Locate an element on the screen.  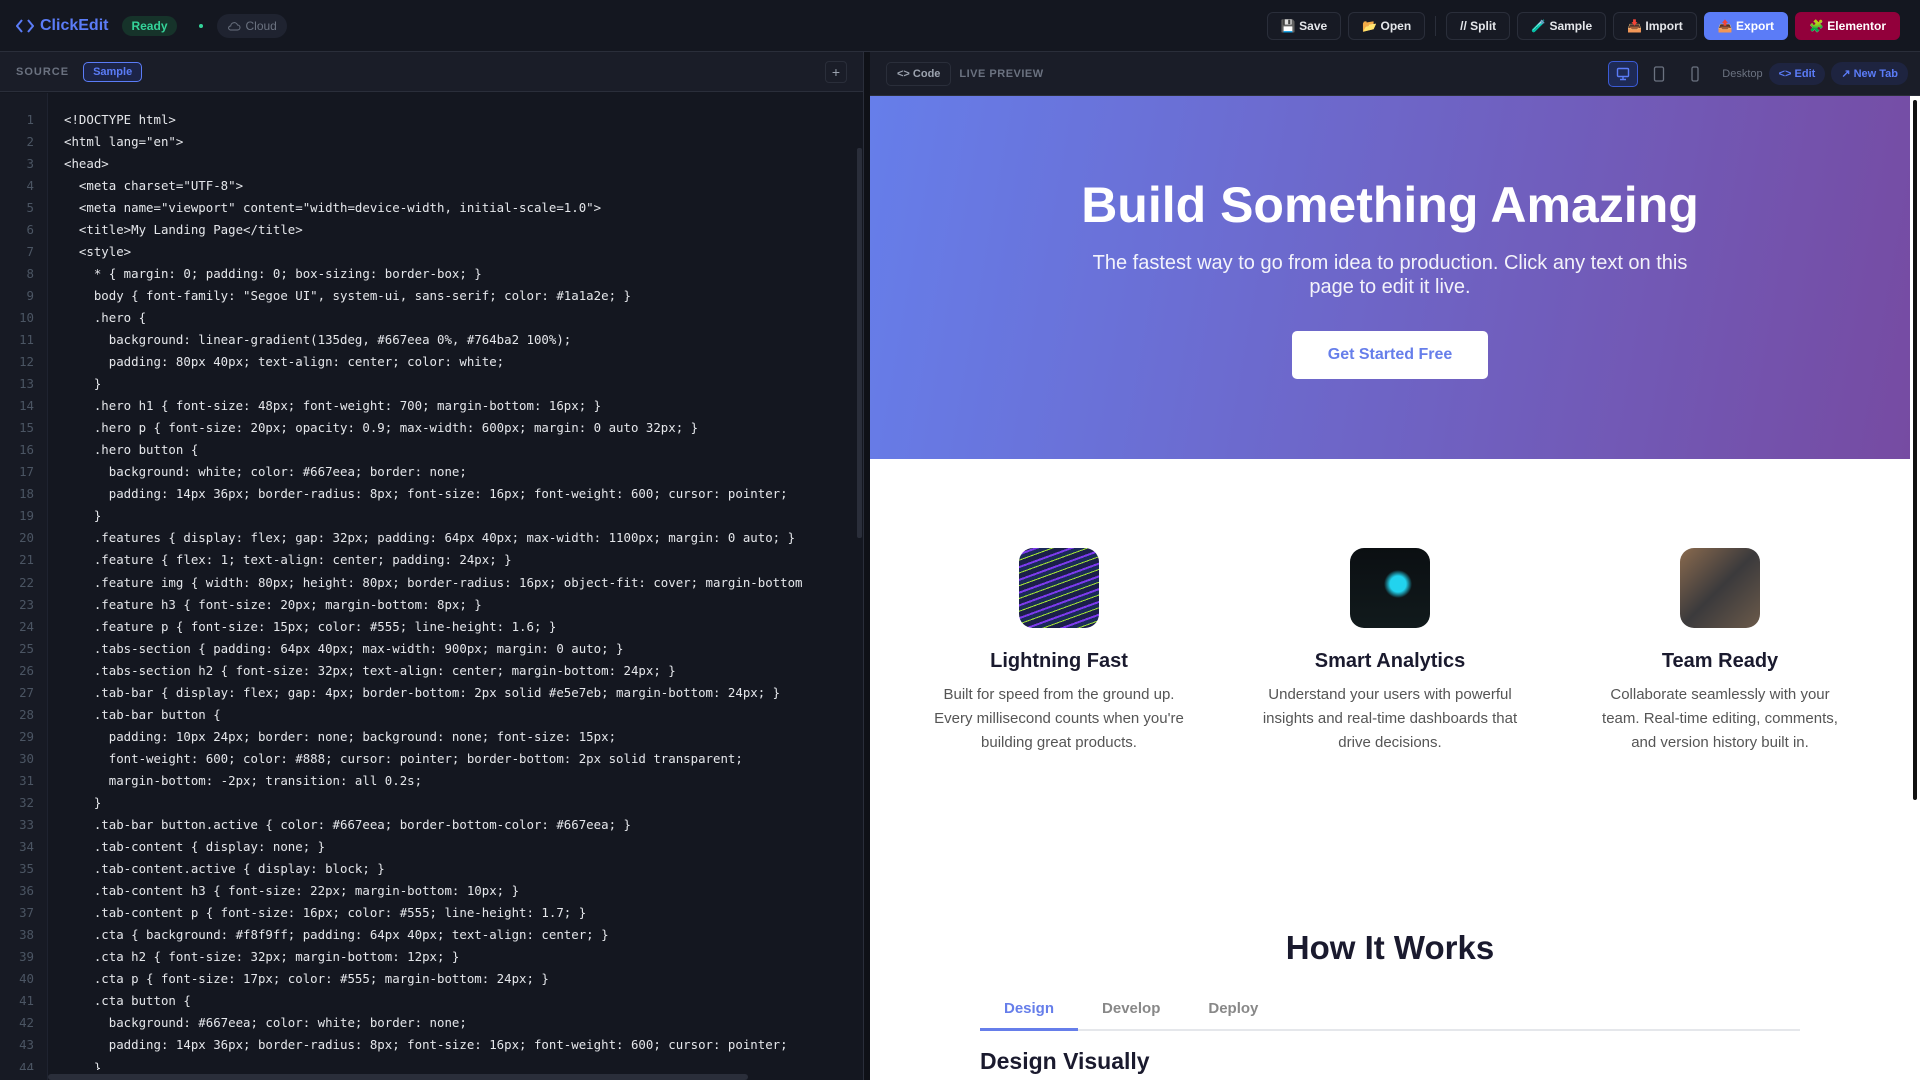
code-text: <!DOCTYPE html> is located at coordinates (120, 119).